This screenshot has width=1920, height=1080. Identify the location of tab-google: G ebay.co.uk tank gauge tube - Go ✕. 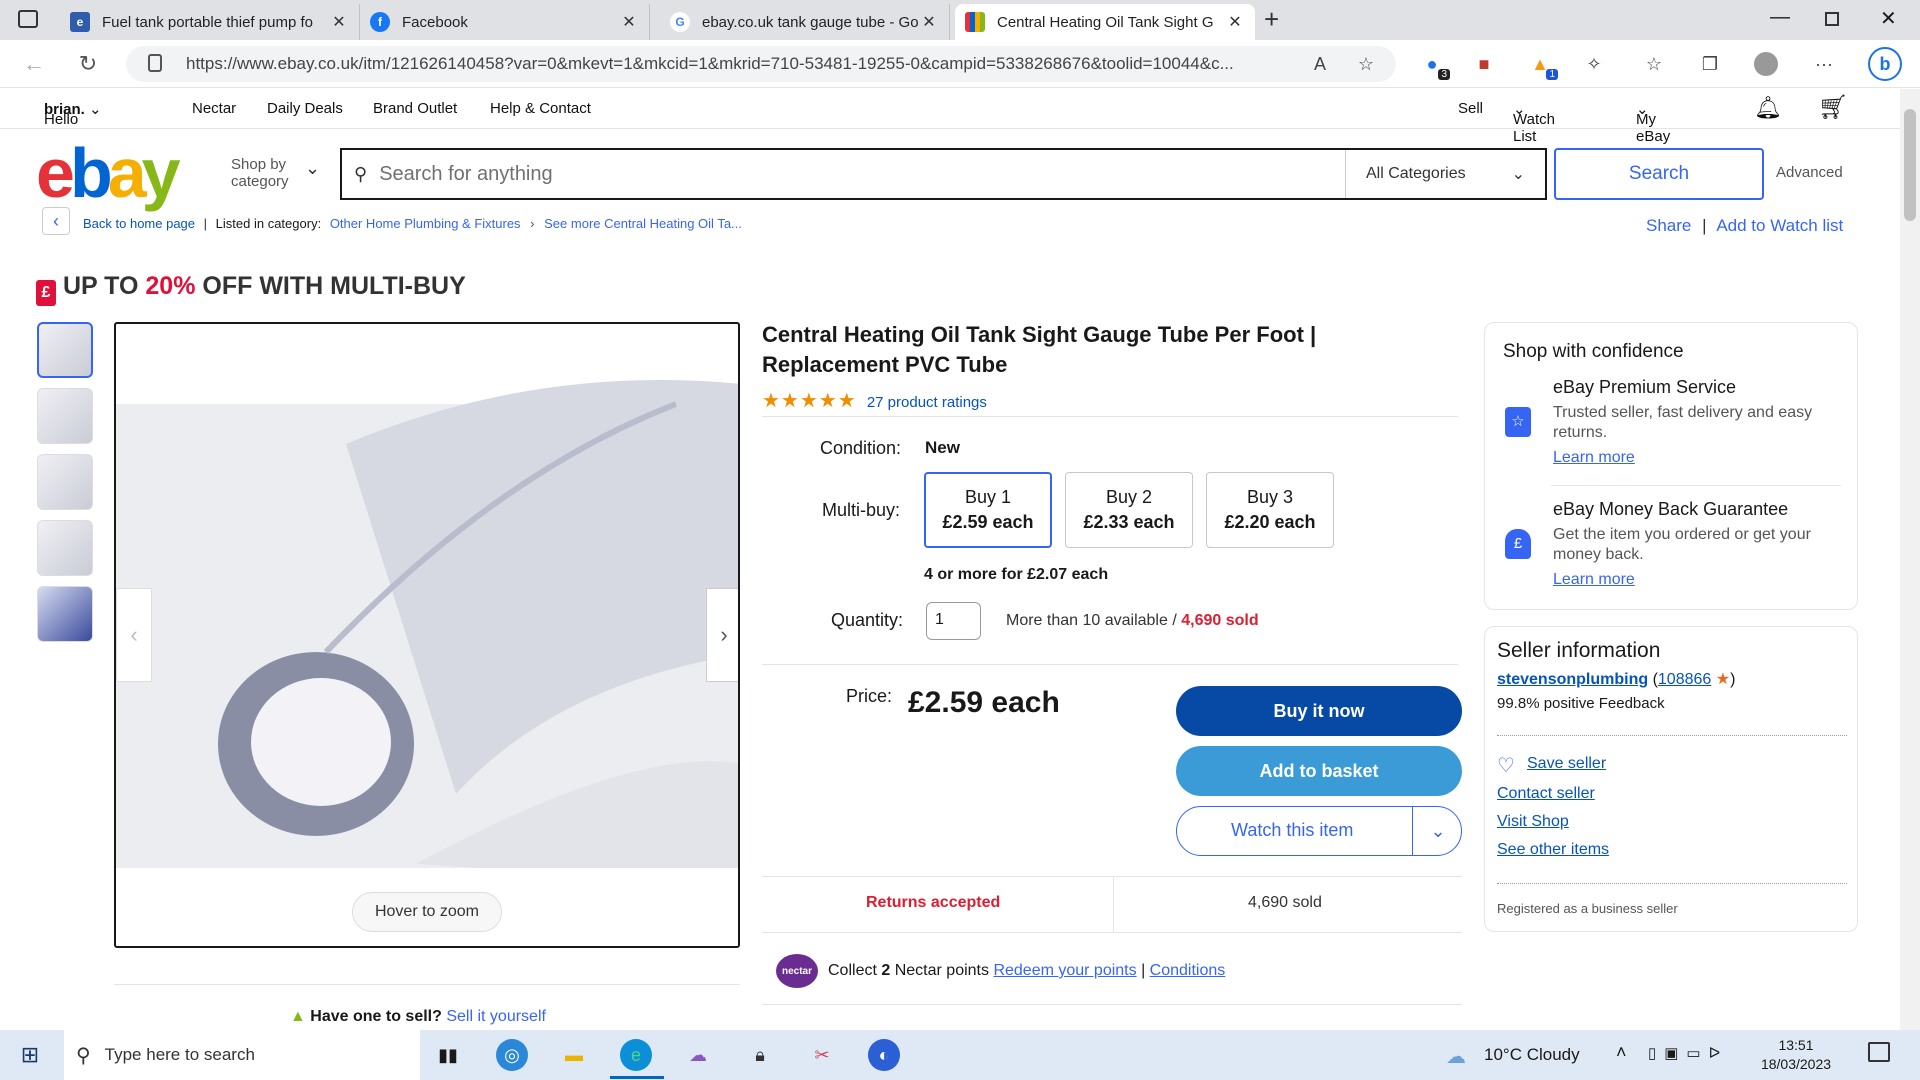
(805, 22).